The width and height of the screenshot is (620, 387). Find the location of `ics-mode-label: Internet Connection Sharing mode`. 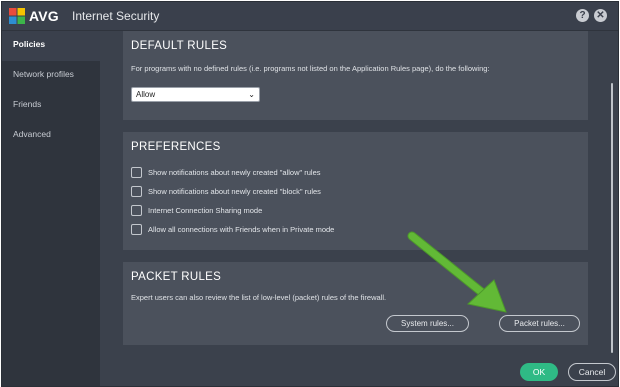

ics-mode-label: Internet Connection Sharing mode is located at coordinates (205, 210).